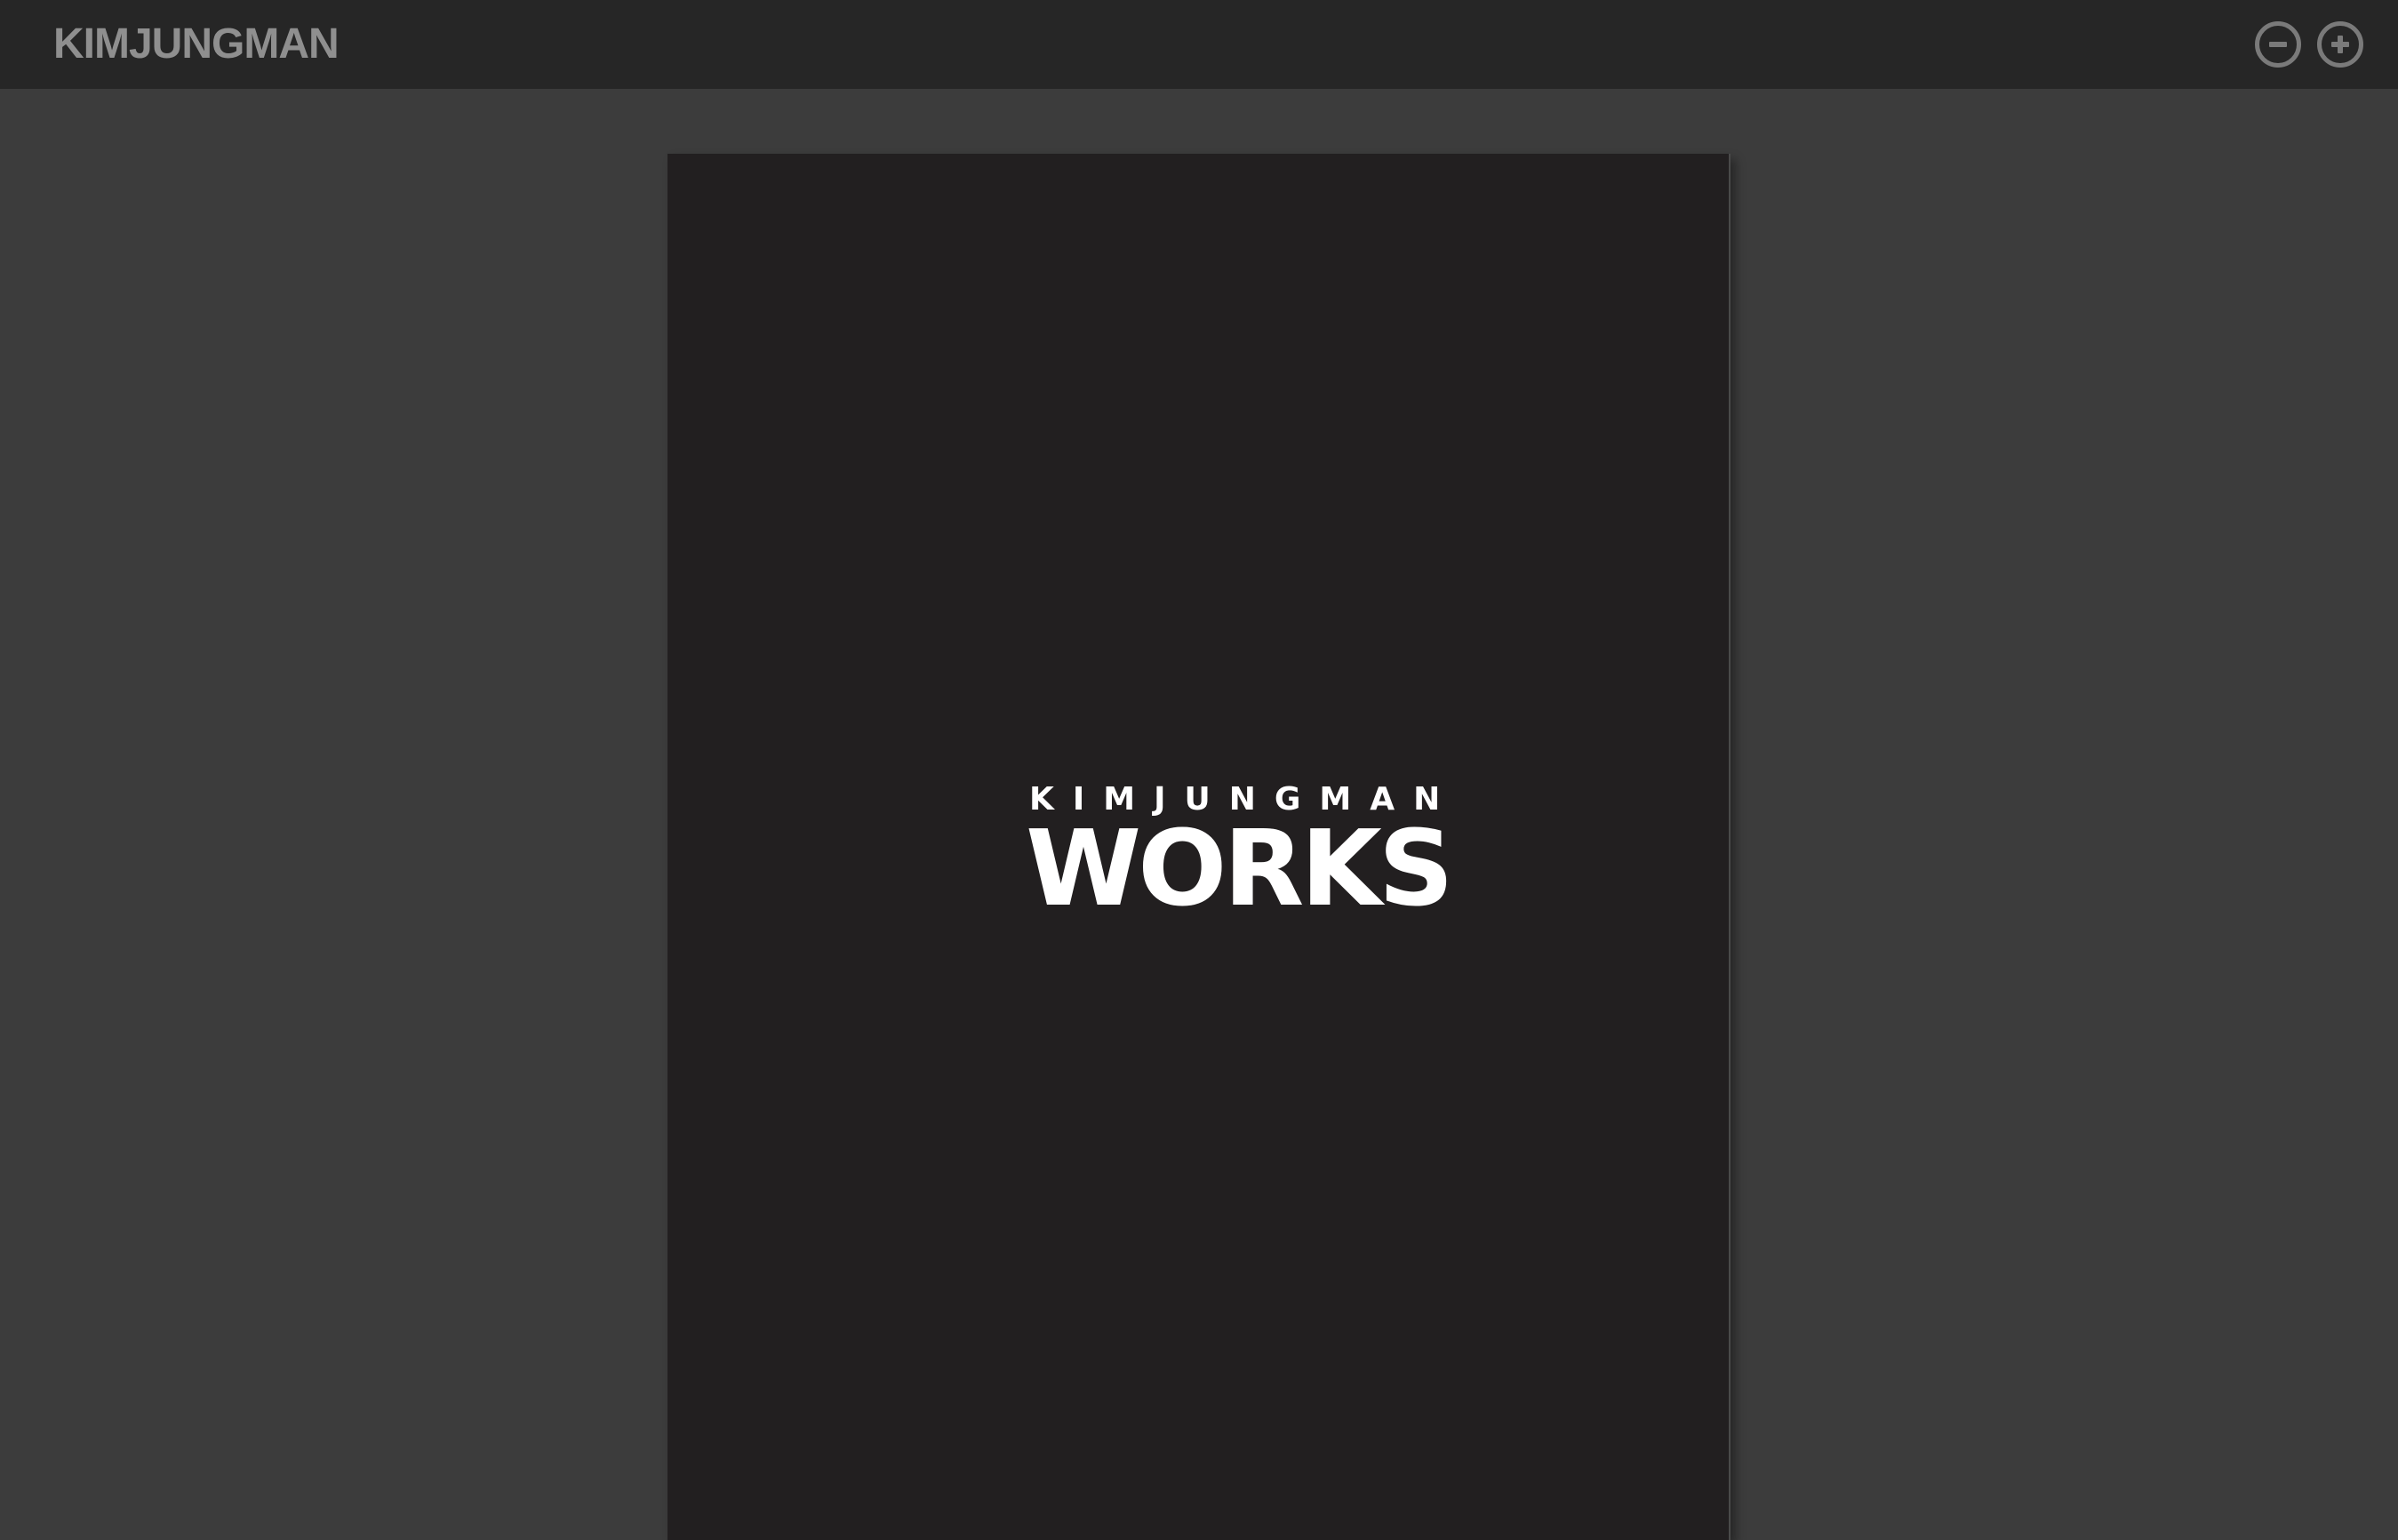  I want to click on cover-title-block: KIMJUNGMAN WORKS, so click(1240, 856).